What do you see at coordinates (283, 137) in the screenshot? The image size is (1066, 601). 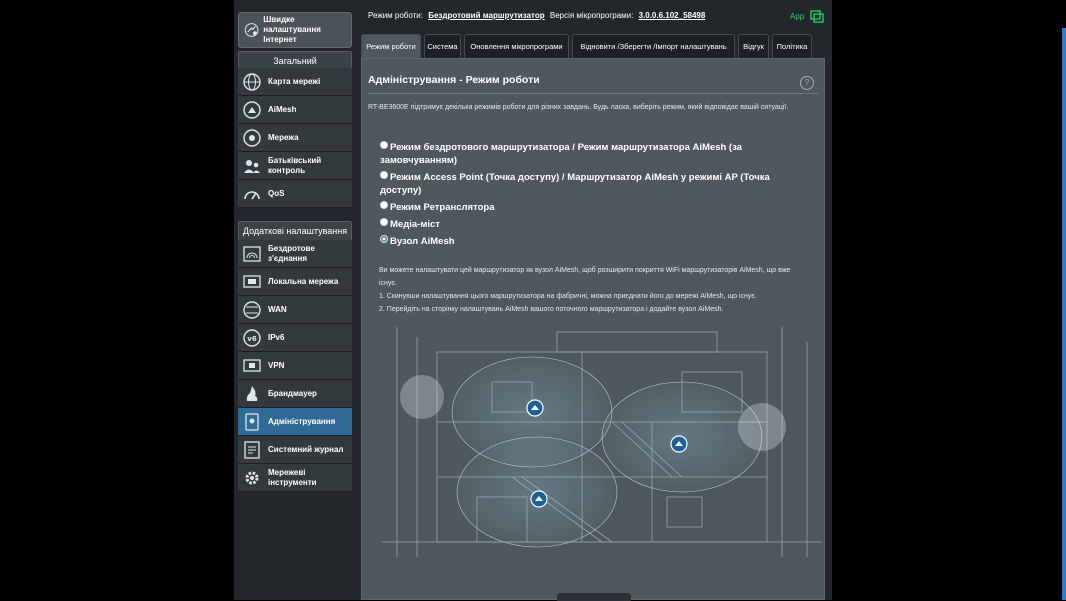 I see `sidebar-item-label: Мережа` at bounding box center [283, 137].